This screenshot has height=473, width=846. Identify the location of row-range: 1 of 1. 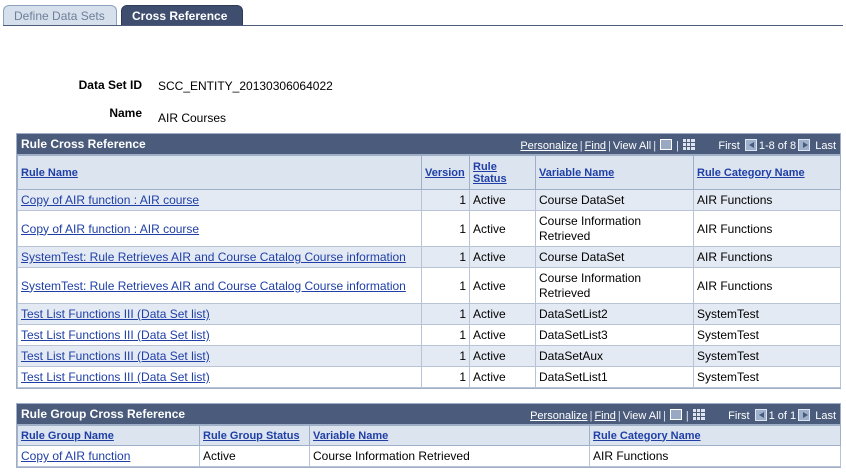
(782, 416).